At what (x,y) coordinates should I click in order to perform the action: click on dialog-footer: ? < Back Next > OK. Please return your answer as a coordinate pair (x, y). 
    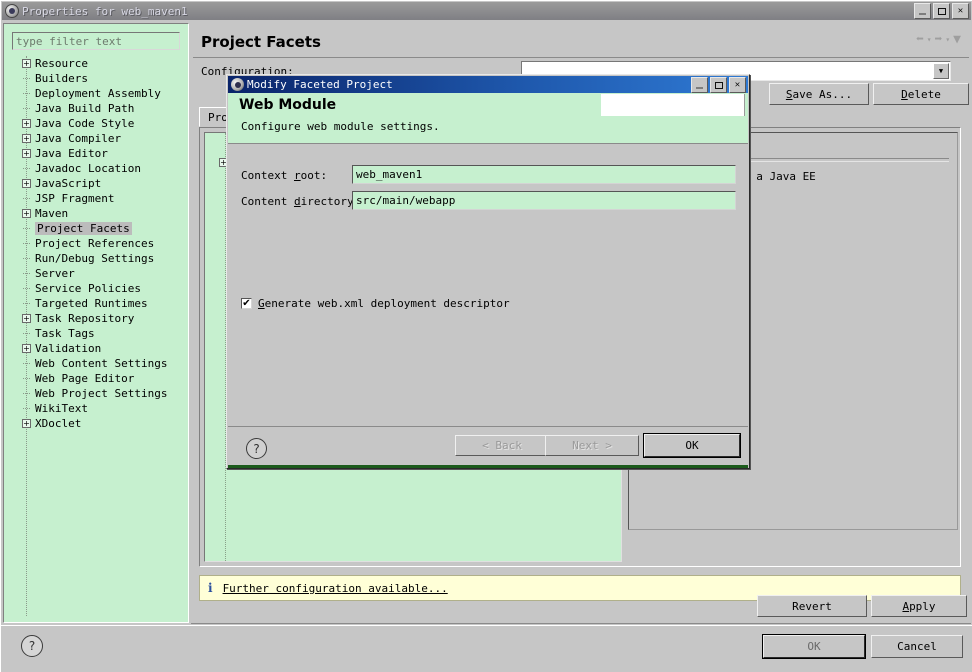
    Looking at the image, I should click on (488, 448).